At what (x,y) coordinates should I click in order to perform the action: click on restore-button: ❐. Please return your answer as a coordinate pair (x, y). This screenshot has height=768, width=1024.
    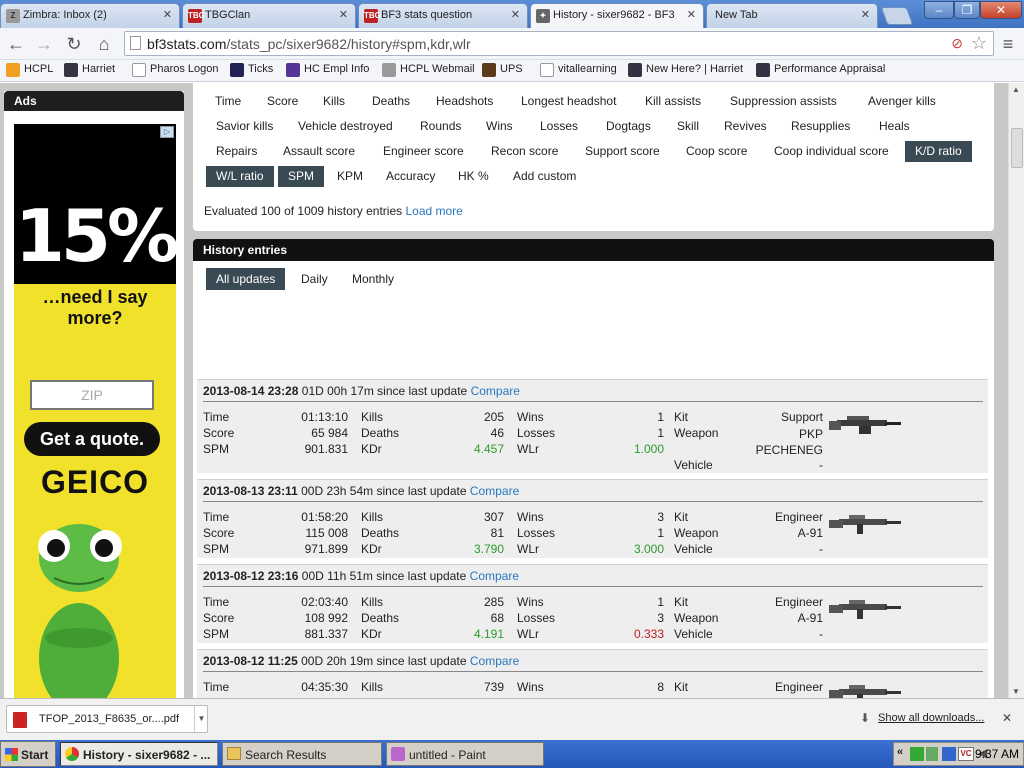
    Looking at the image, I should click on (967, 10).